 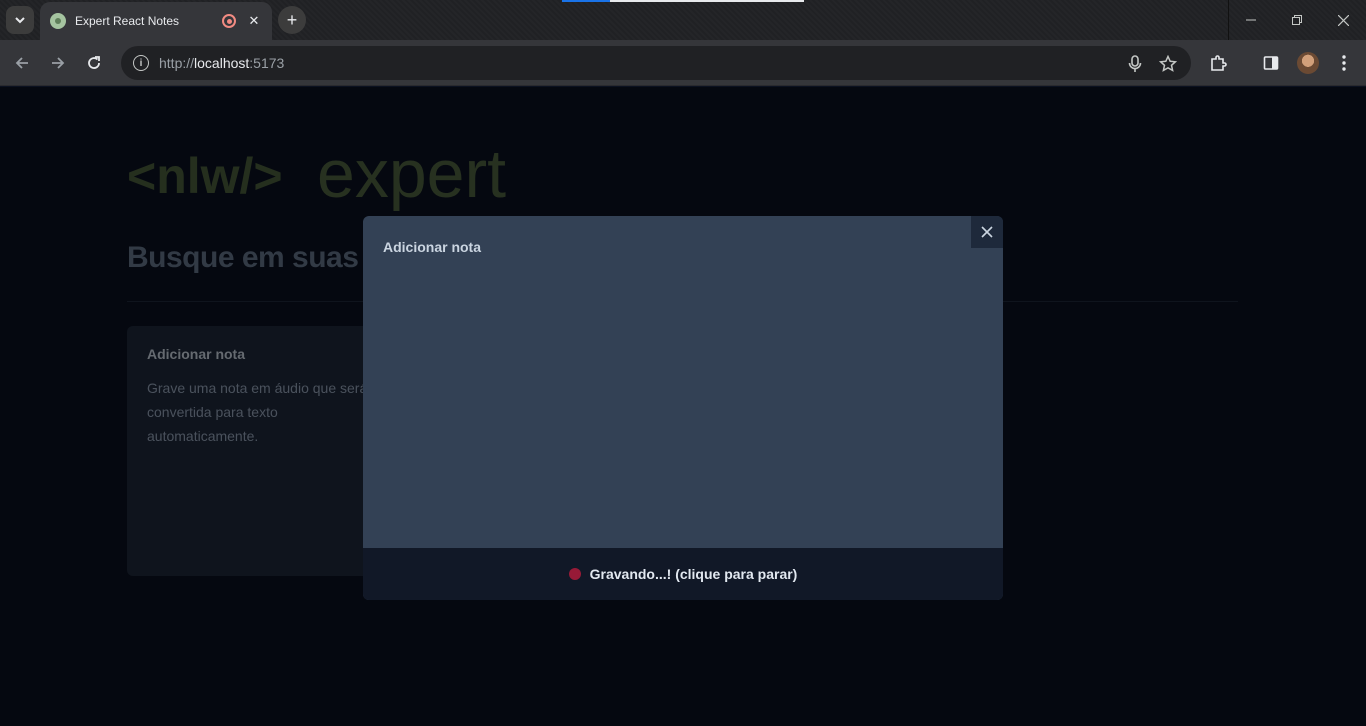 I want to click on restore-icon, so click(x=1297, y=20).